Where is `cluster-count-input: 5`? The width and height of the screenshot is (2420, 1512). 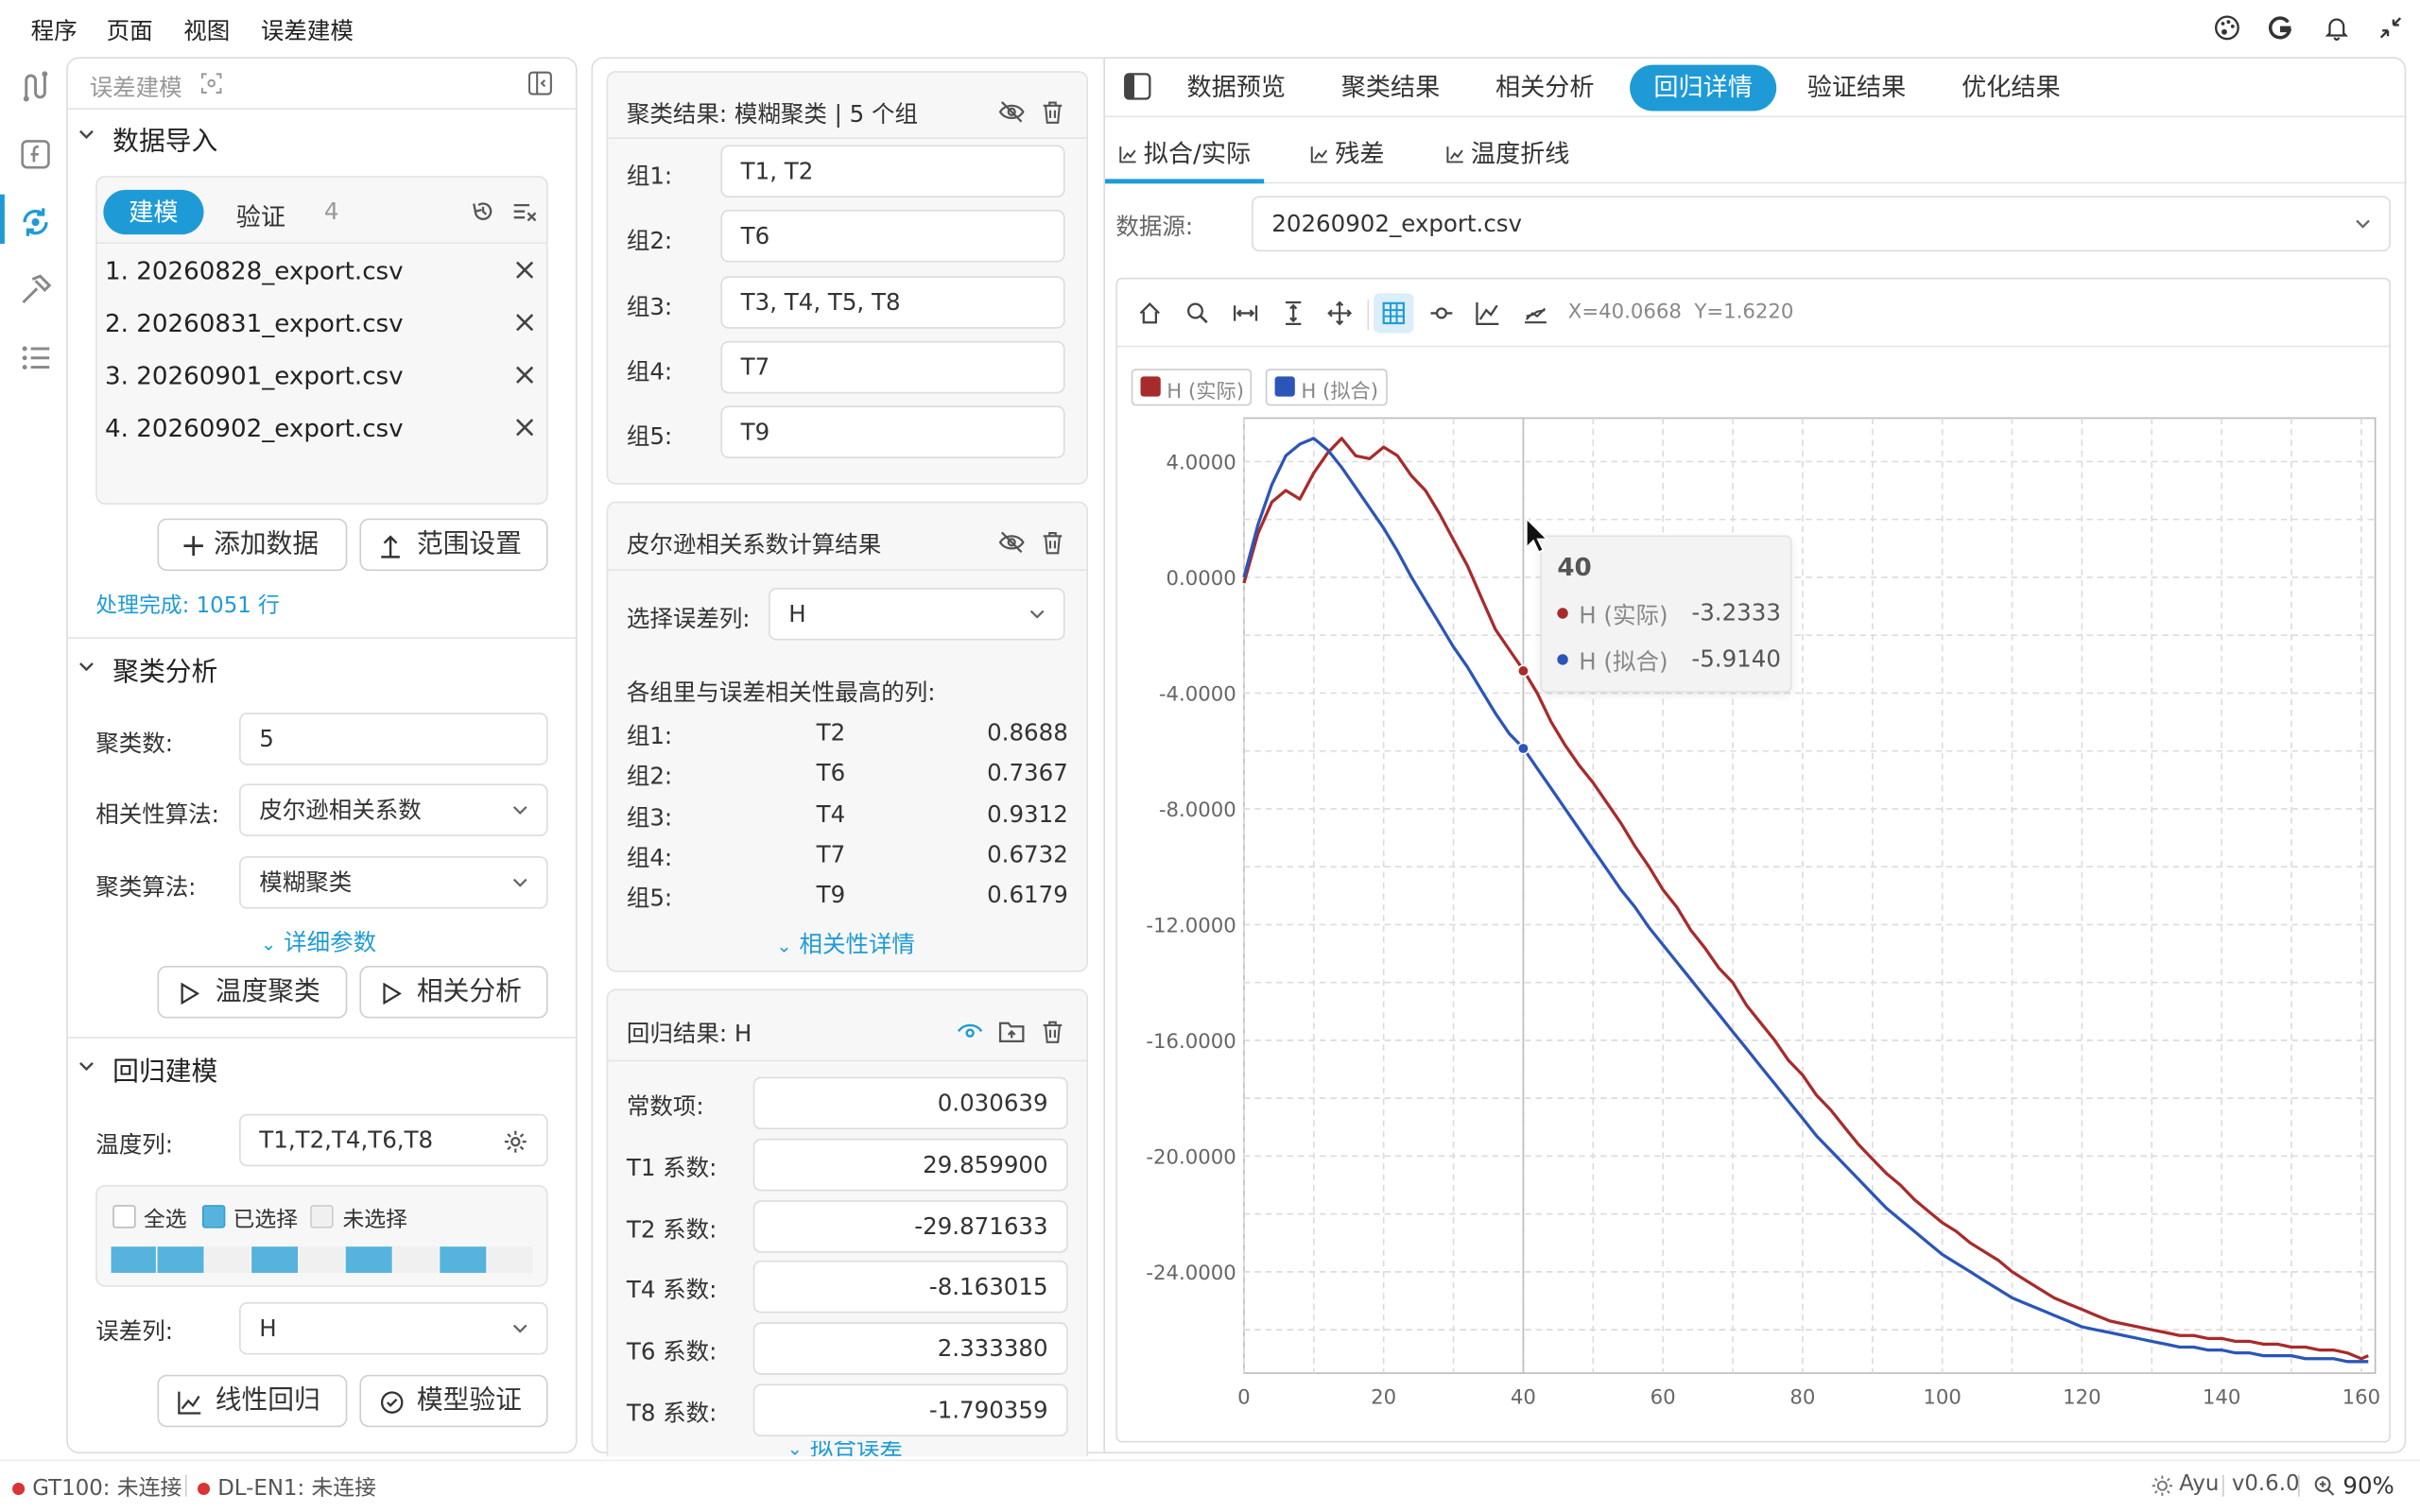
cluster-count-input: 5 is located at coordinates (393, 739).